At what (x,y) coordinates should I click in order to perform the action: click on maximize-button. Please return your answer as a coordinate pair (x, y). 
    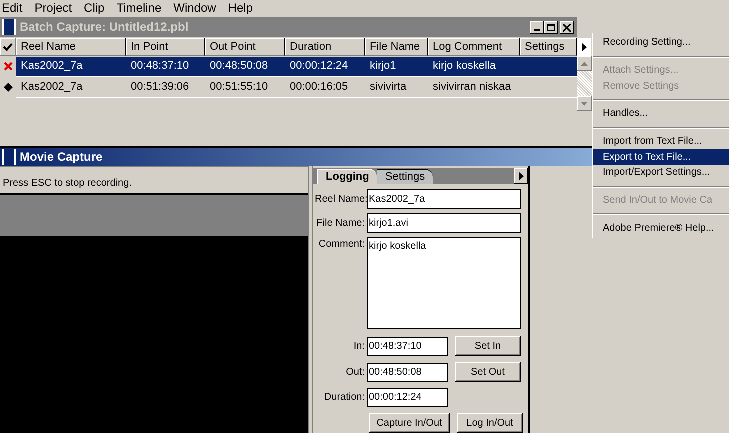
    Looking at the image, I should click on (551, 27).